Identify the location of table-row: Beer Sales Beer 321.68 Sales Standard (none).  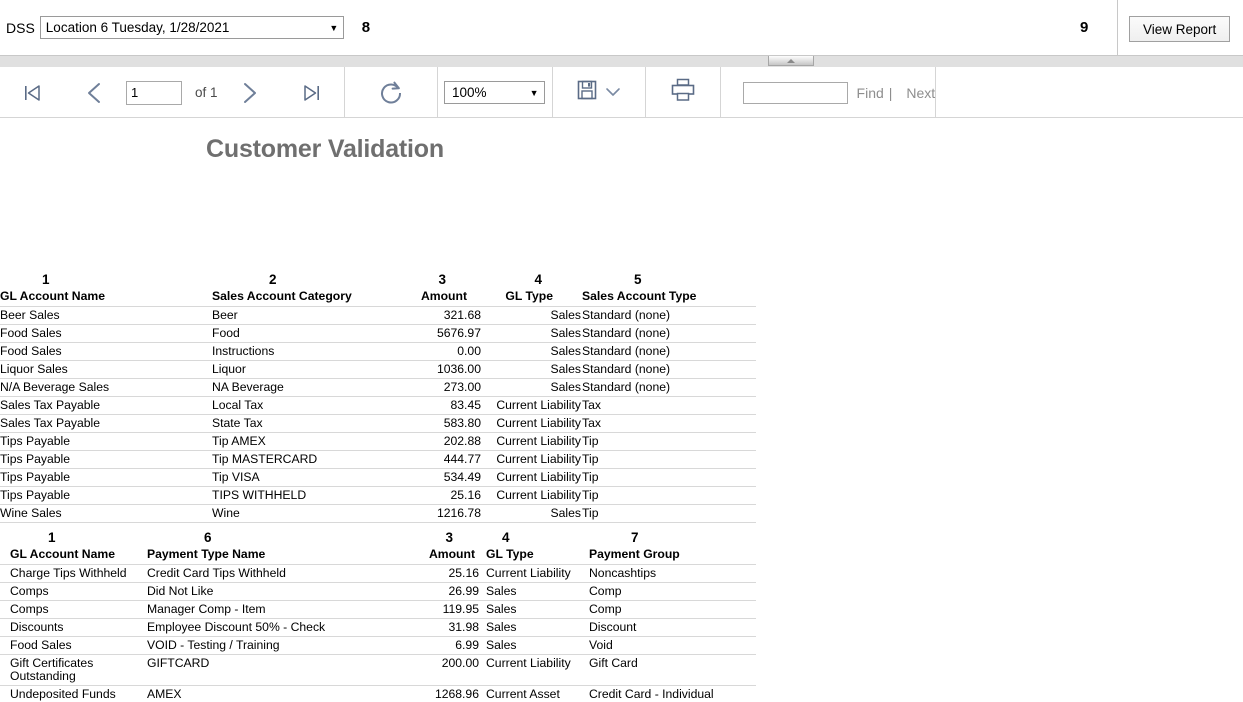
(378, 315).